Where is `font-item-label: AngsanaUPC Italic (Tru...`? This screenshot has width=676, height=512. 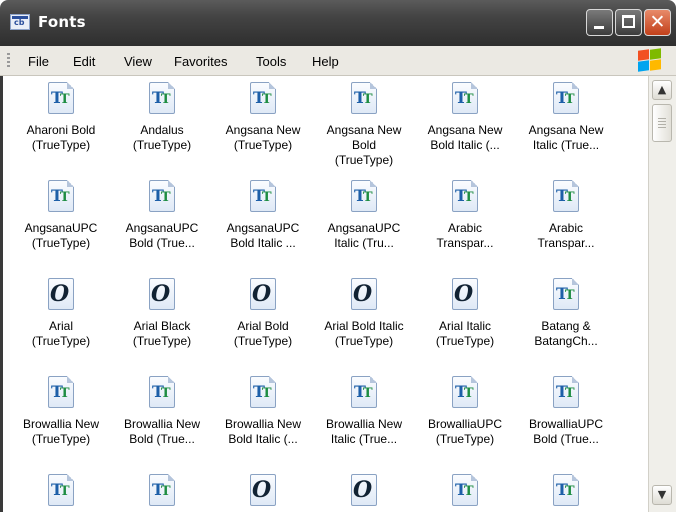
font-item-label: AngsanaUPC Italic (Tru... is located at coordinates (364, 235).